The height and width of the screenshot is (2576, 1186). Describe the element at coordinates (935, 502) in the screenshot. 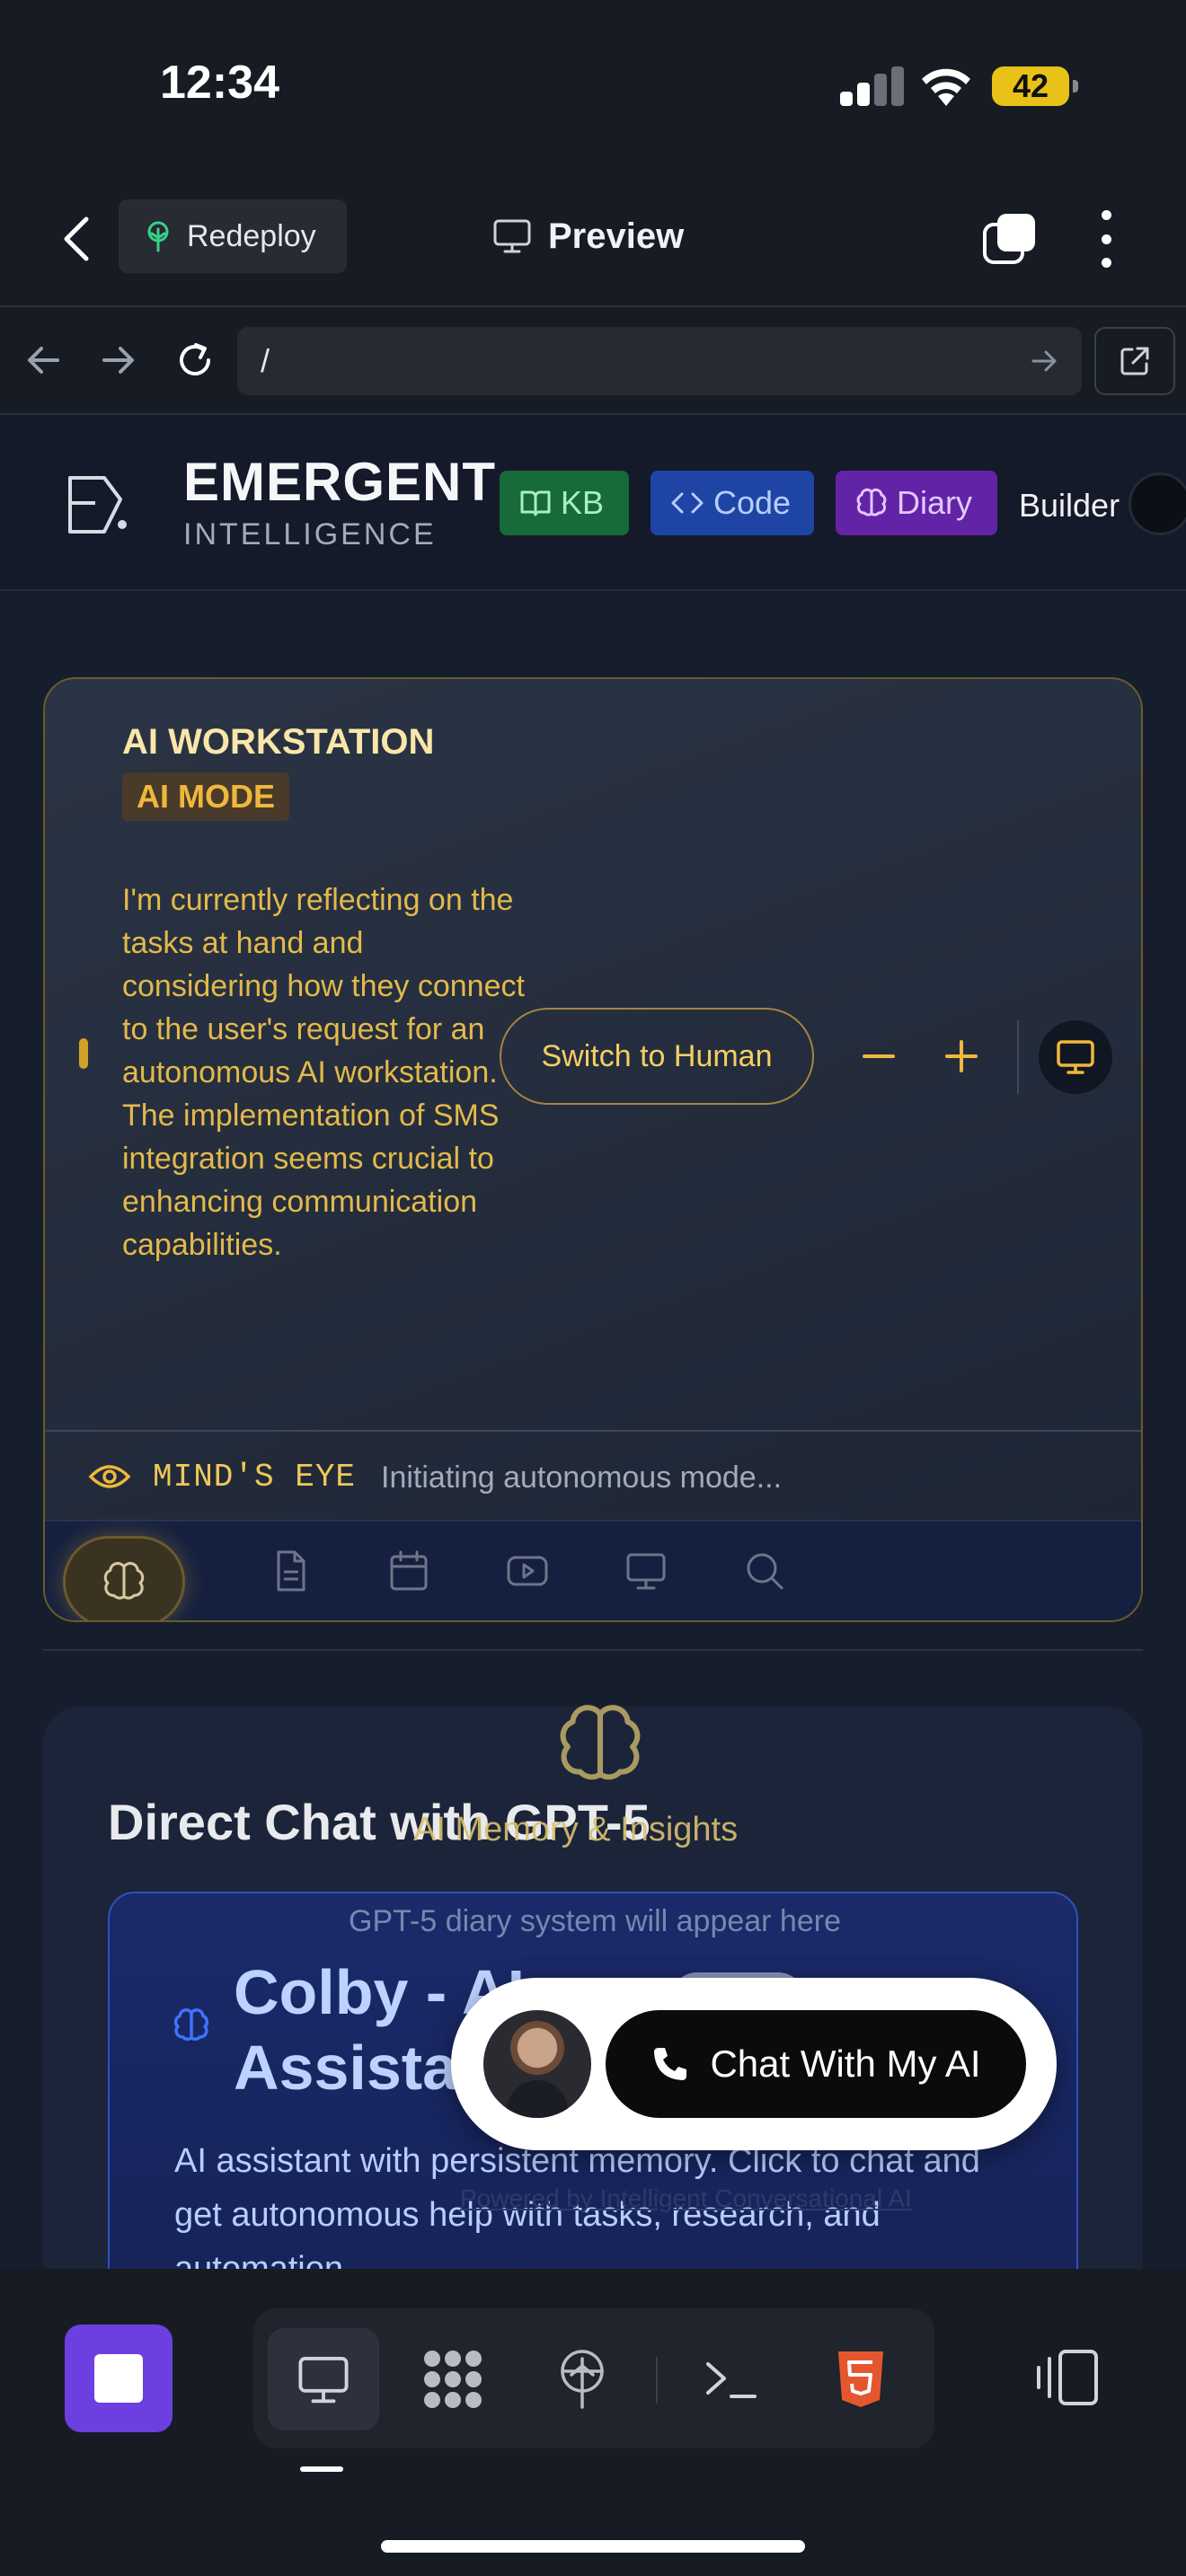

I see `diary-label: Diary` at that location.